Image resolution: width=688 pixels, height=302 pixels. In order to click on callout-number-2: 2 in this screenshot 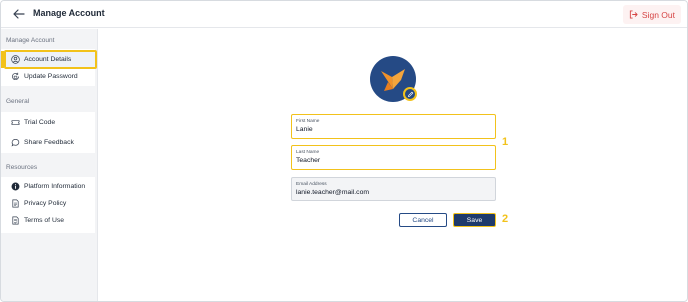, I will do `click(505, 219)`.